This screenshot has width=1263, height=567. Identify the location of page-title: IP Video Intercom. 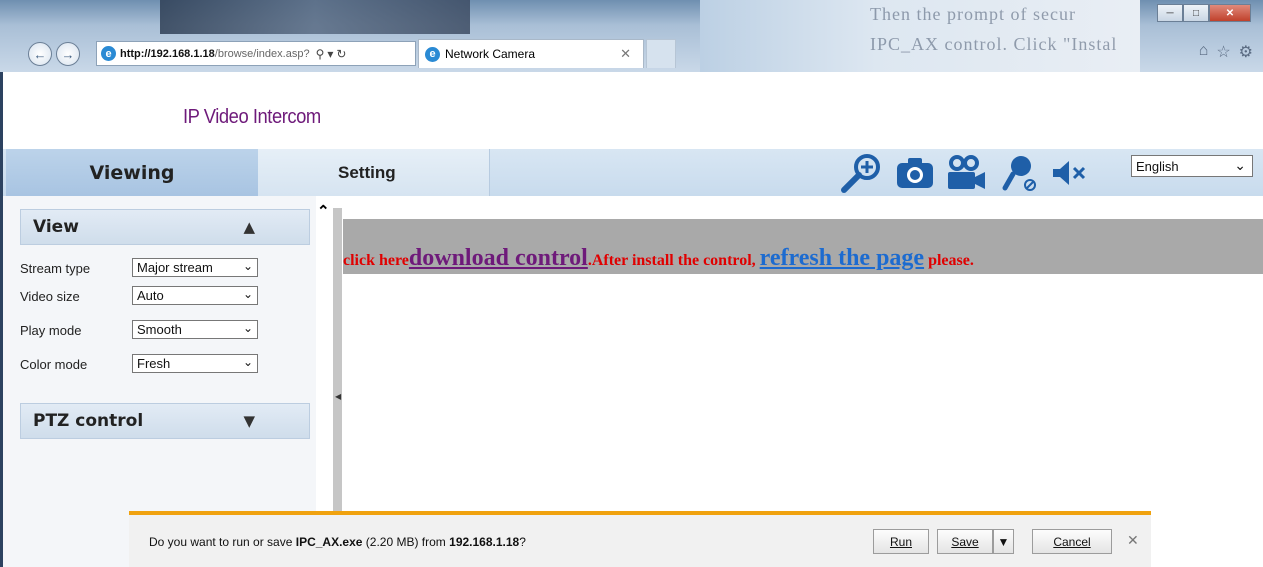
(252, 117).